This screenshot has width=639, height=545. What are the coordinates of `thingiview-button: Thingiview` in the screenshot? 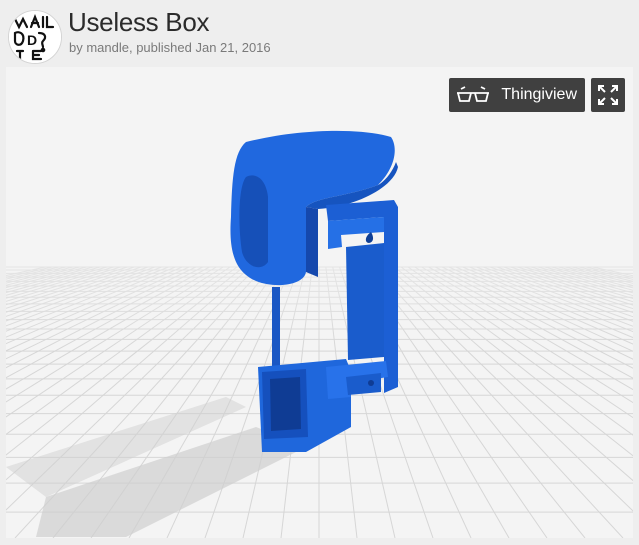 It's located at (517, 95).